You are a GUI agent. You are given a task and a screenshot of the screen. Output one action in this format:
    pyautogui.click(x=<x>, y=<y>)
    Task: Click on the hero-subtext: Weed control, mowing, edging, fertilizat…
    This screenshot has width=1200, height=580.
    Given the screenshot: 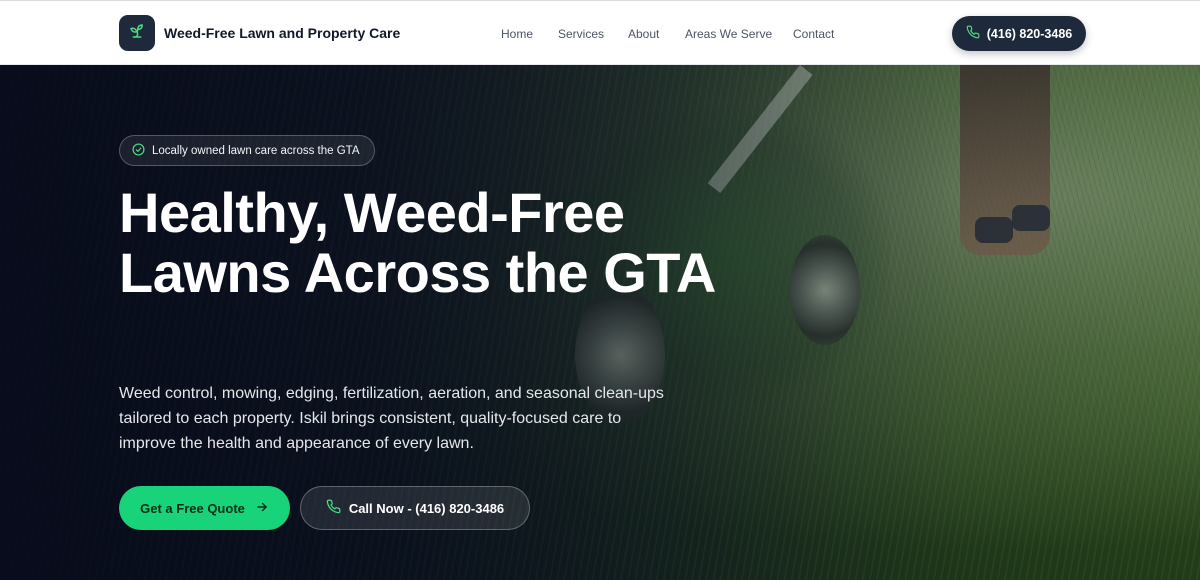 What is the action you would take?
    pyautogui.click(x=391, y=418)
    